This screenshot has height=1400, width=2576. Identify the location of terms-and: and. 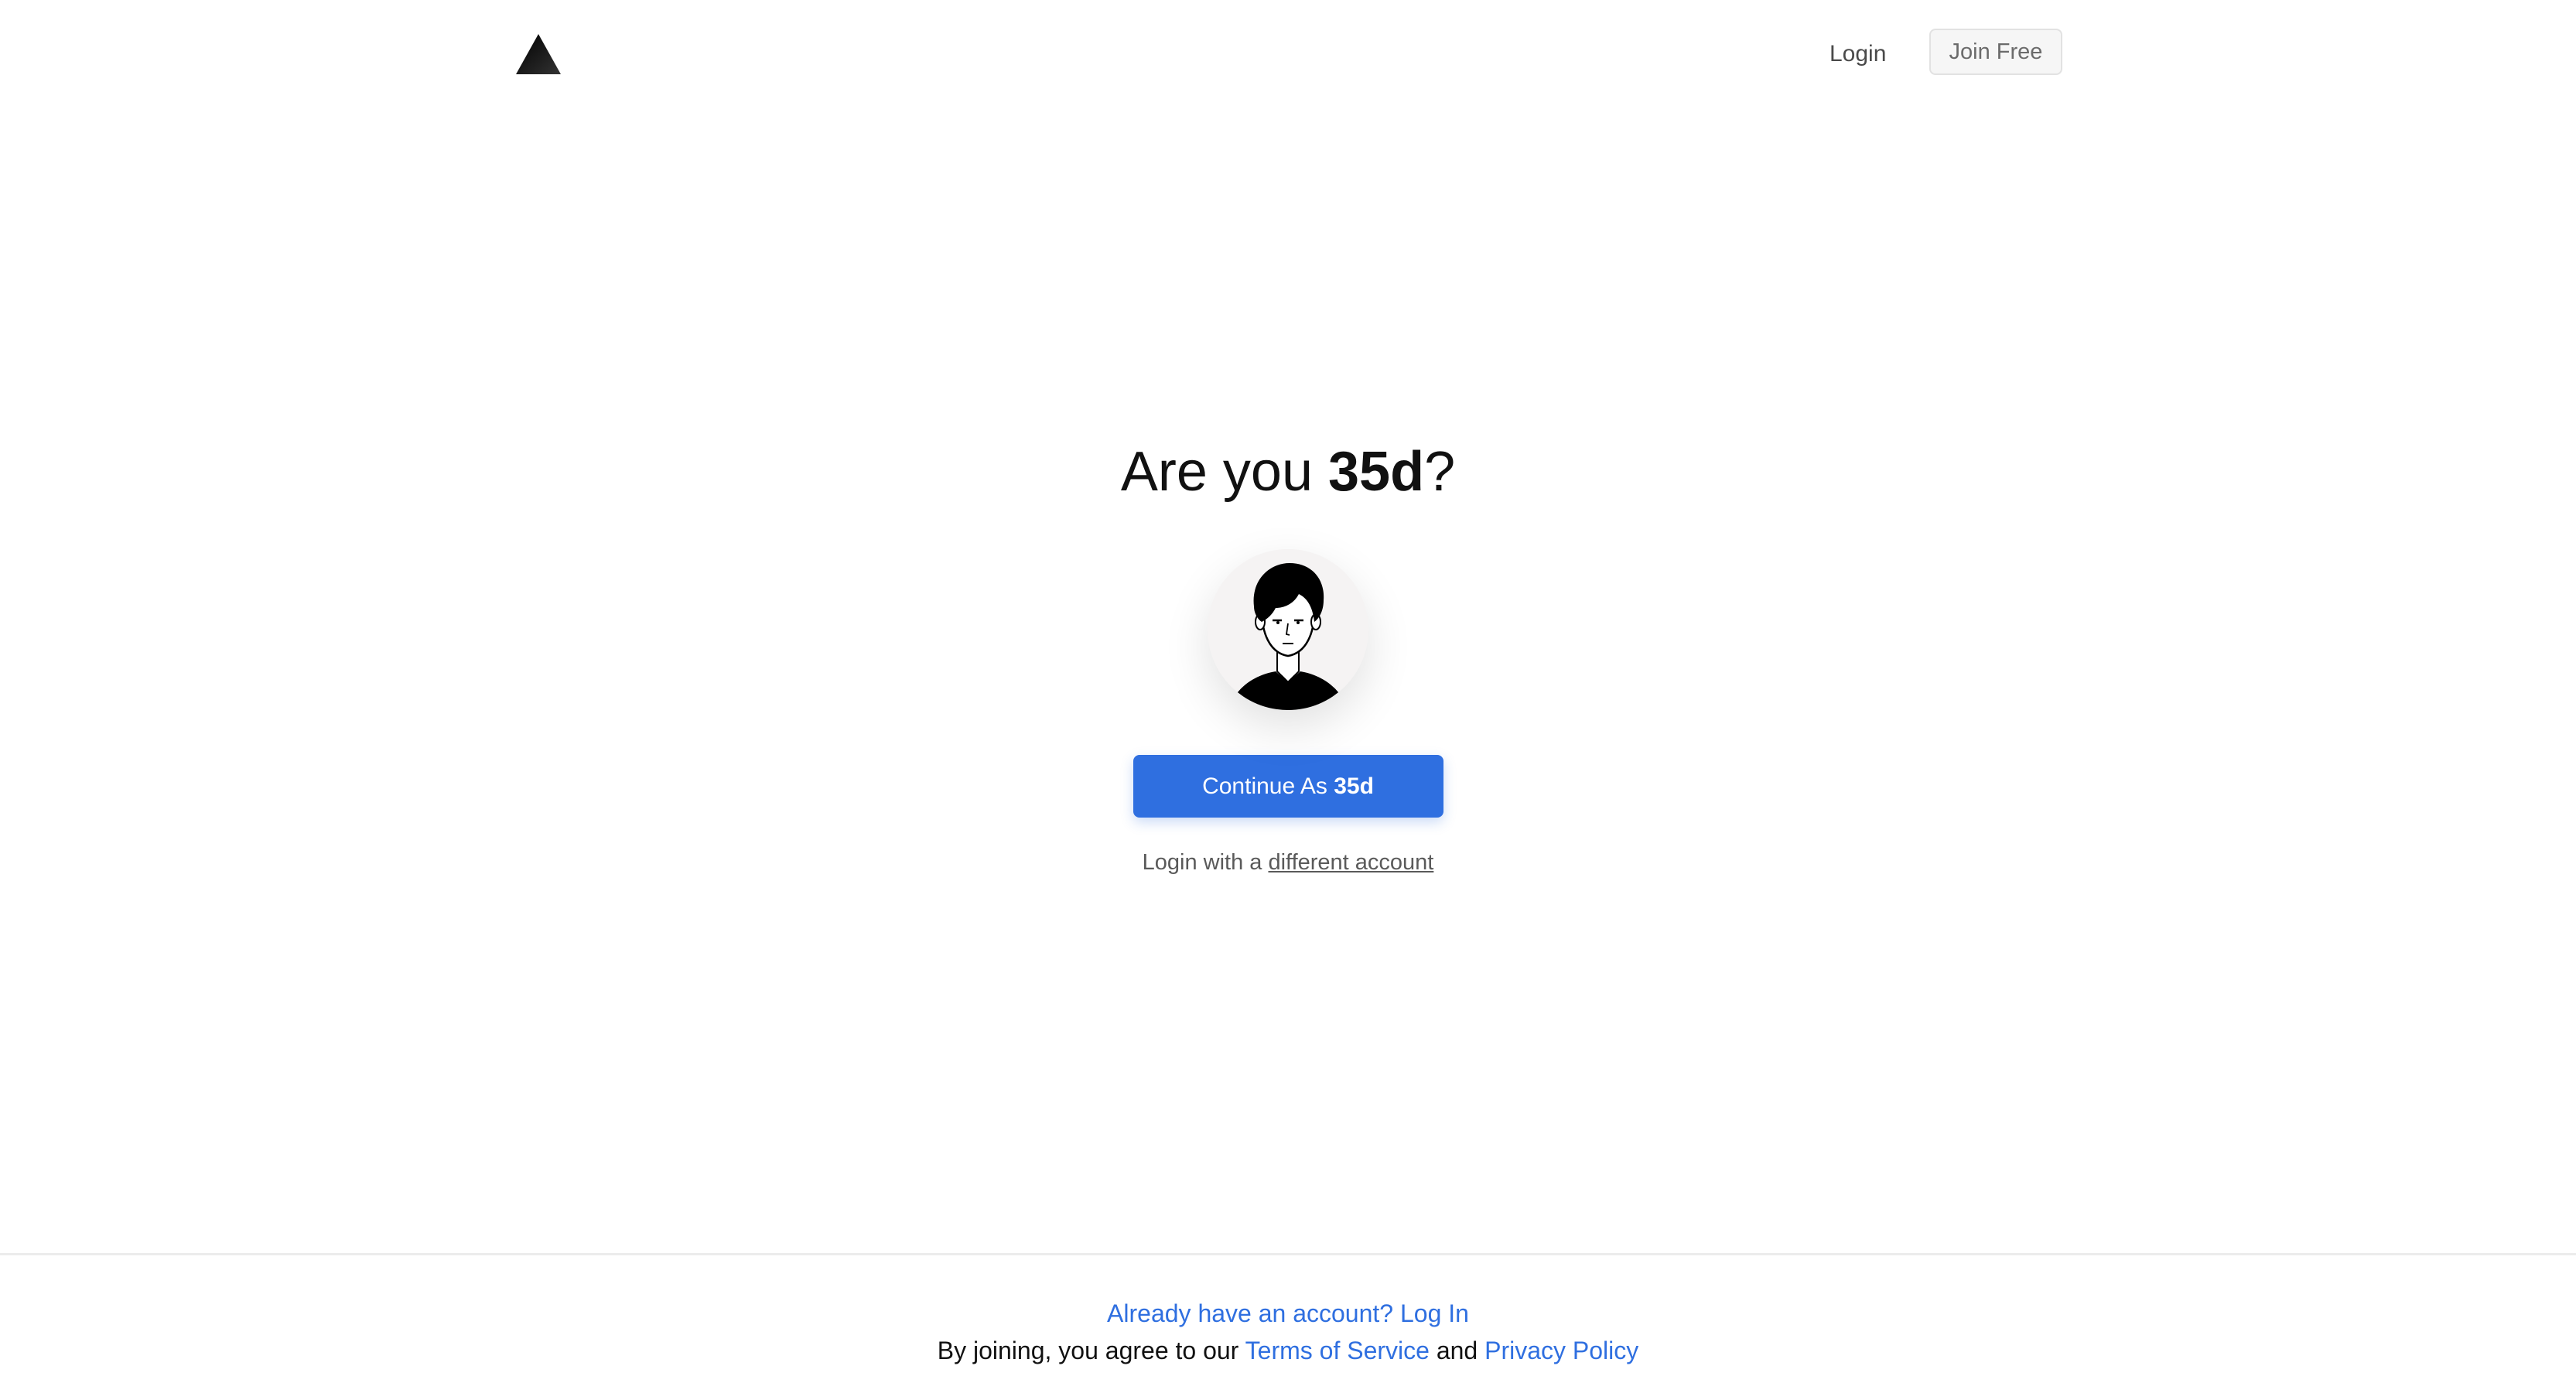
(1457, 1351).